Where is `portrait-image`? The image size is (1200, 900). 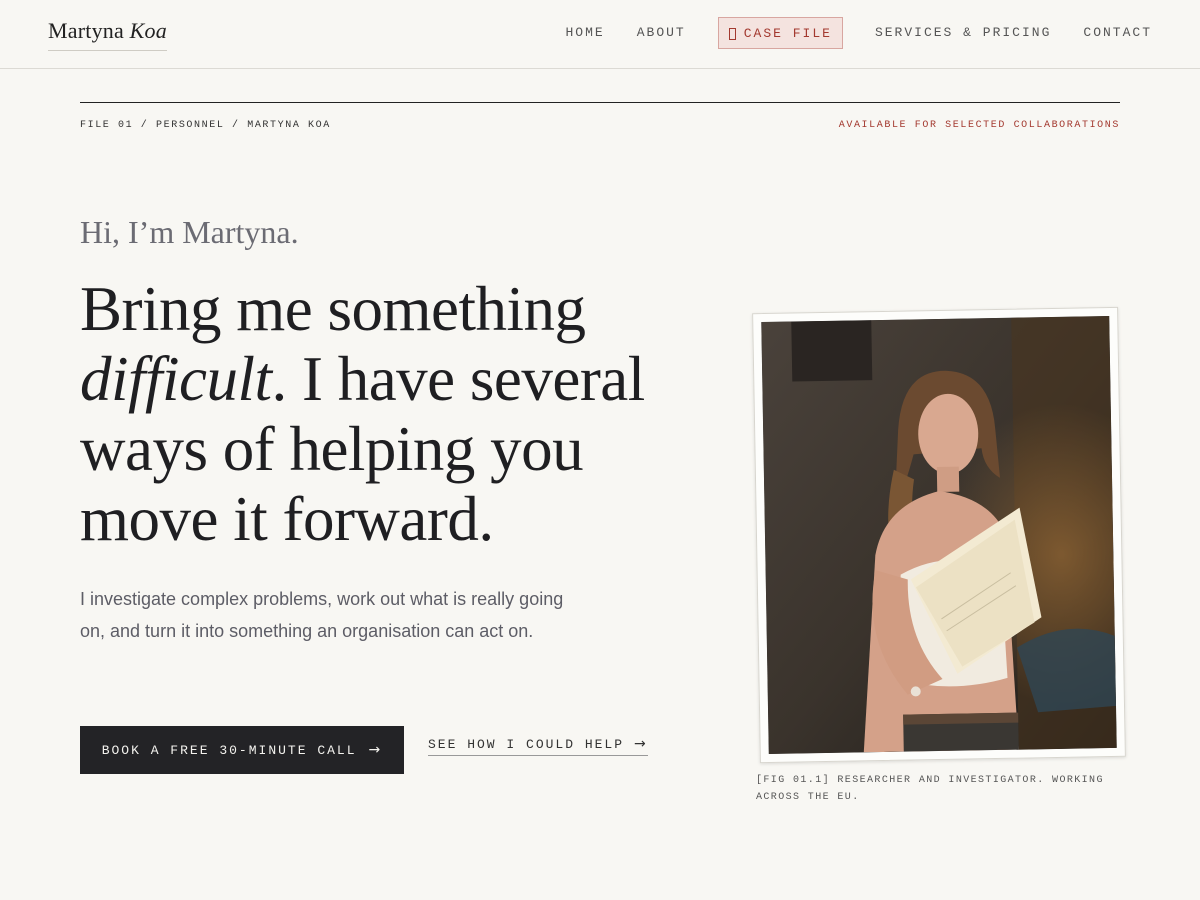 portrait-image is located at coordinates (939, 535).